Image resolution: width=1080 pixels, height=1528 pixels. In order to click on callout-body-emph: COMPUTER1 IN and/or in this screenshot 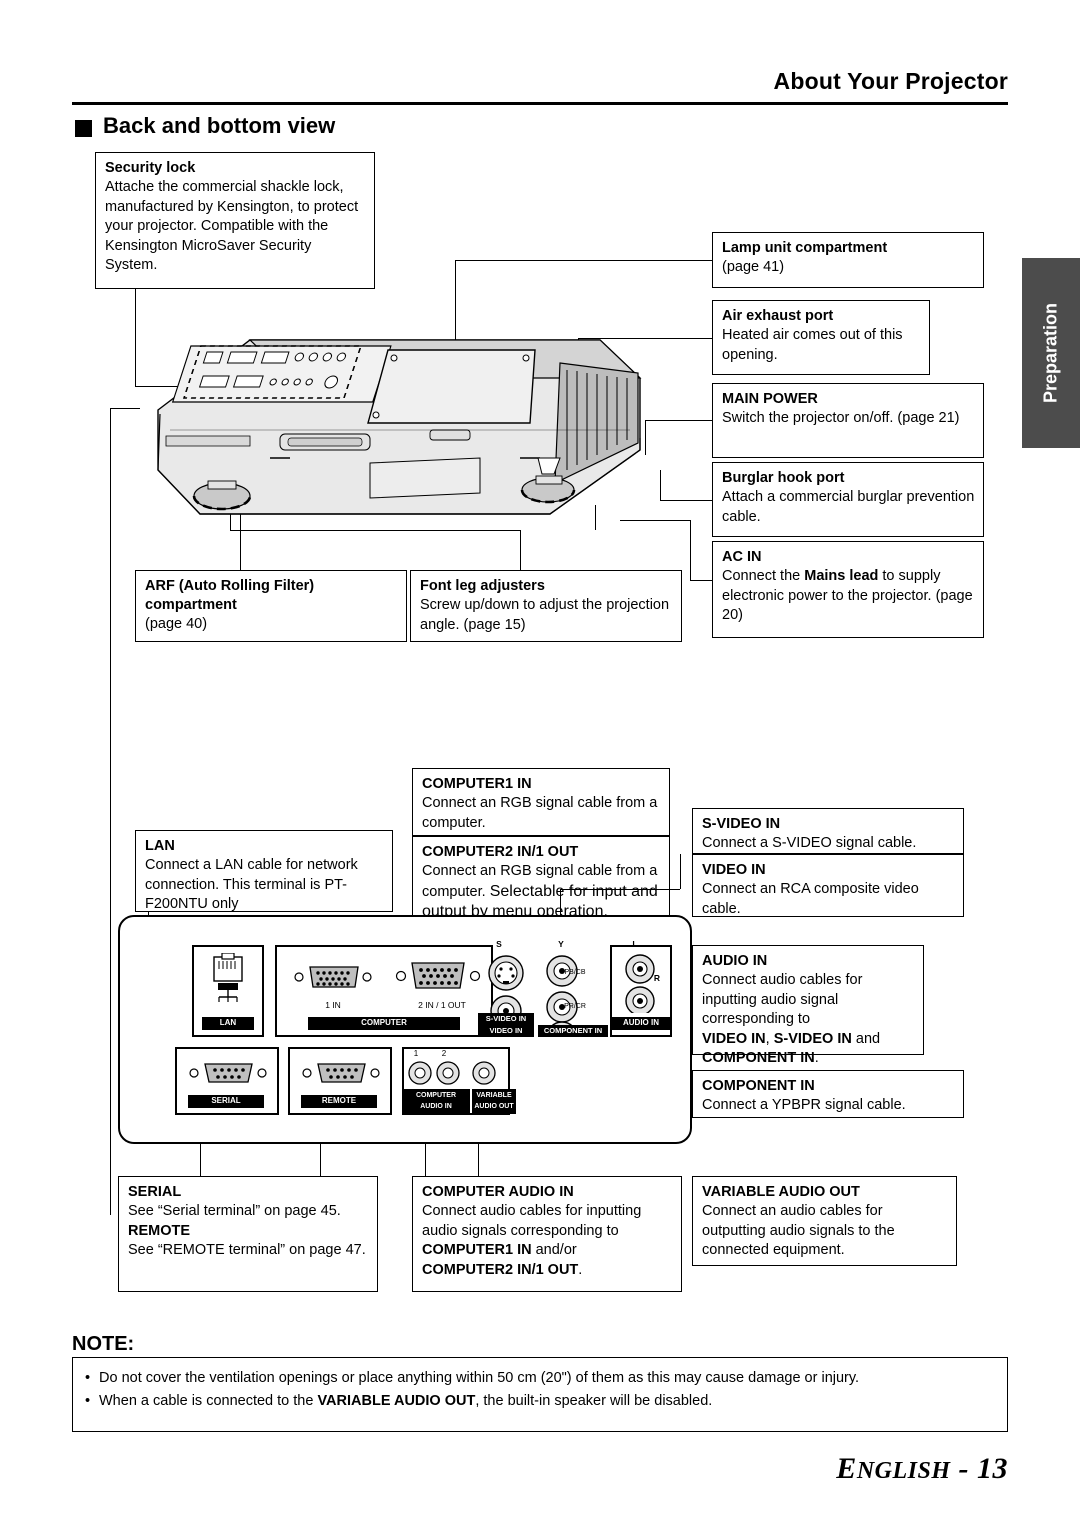, I will do `click(499, 1250)`.